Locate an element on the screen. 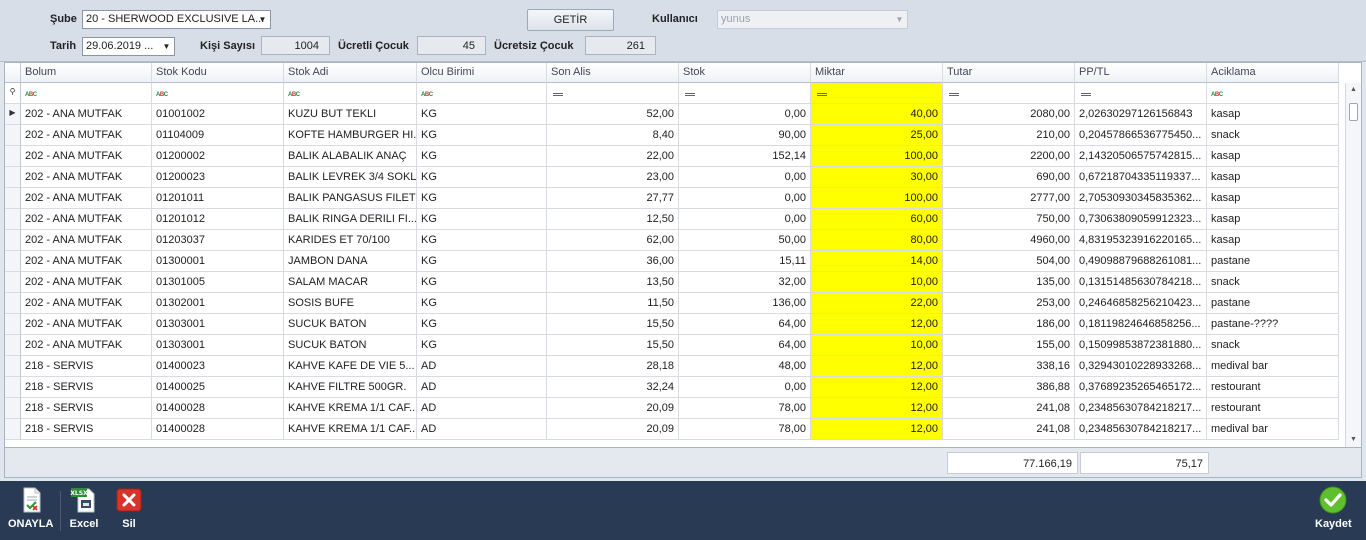 The image size is (1366, 540). cell-stok-kodu: 01200023 is located at coordinates (218, 177).